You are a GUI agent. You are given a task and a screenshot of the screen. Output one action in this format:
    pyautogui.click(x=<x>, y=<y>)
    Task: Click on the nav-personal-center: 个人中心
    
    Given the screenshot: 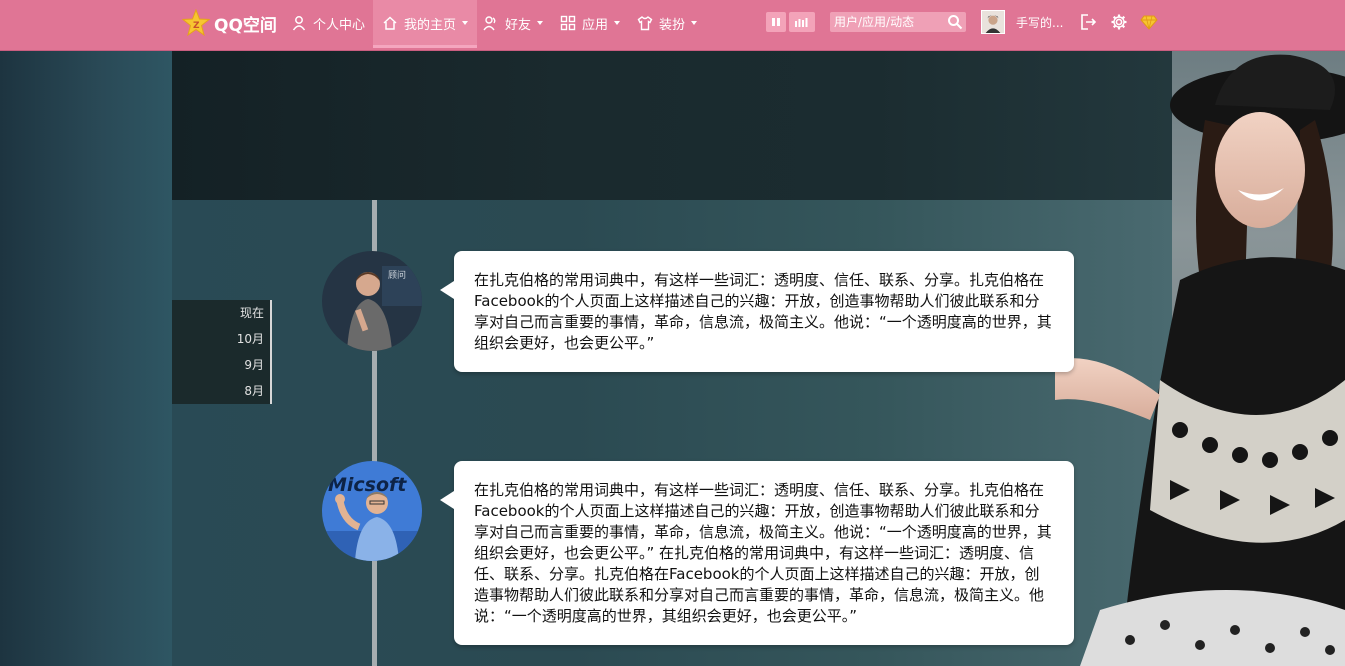 What is the action you would take?
    pyautogui.click(x=328, y=23)
    